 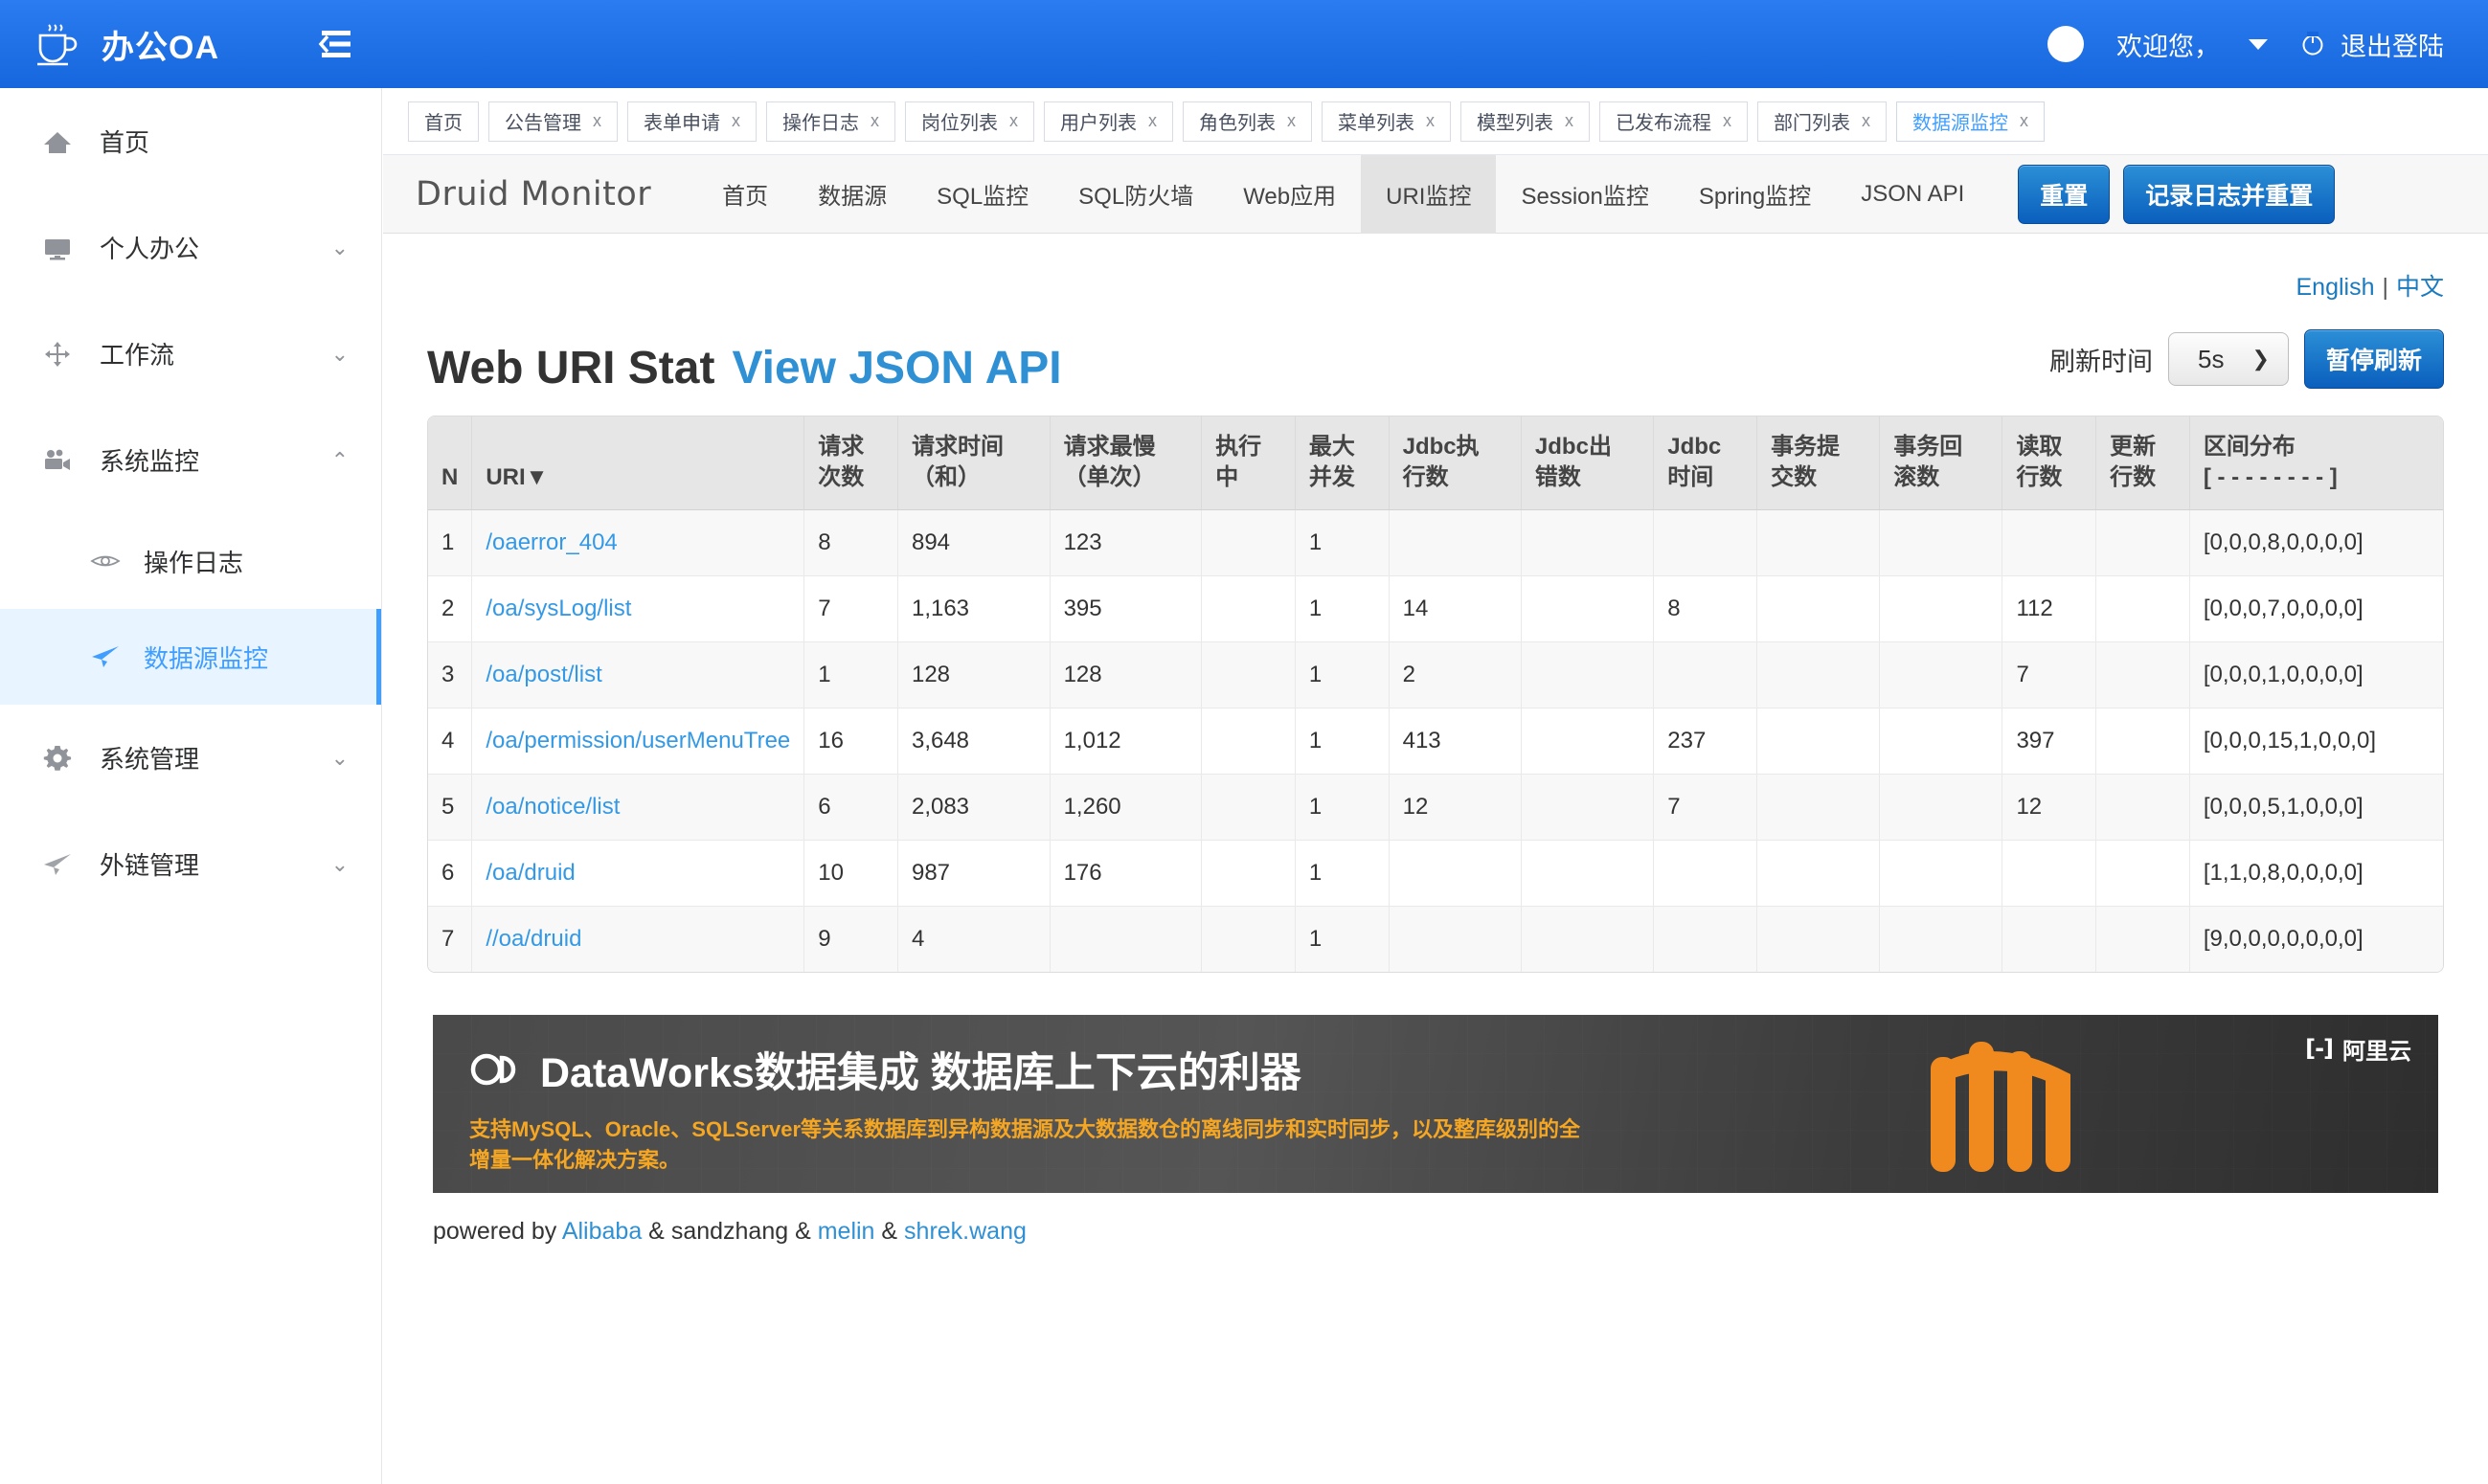 What do you see at coordinates (336, 44) in the screenshot?
I see `hamburger-menu-icon` at bounding box center [336, 44].